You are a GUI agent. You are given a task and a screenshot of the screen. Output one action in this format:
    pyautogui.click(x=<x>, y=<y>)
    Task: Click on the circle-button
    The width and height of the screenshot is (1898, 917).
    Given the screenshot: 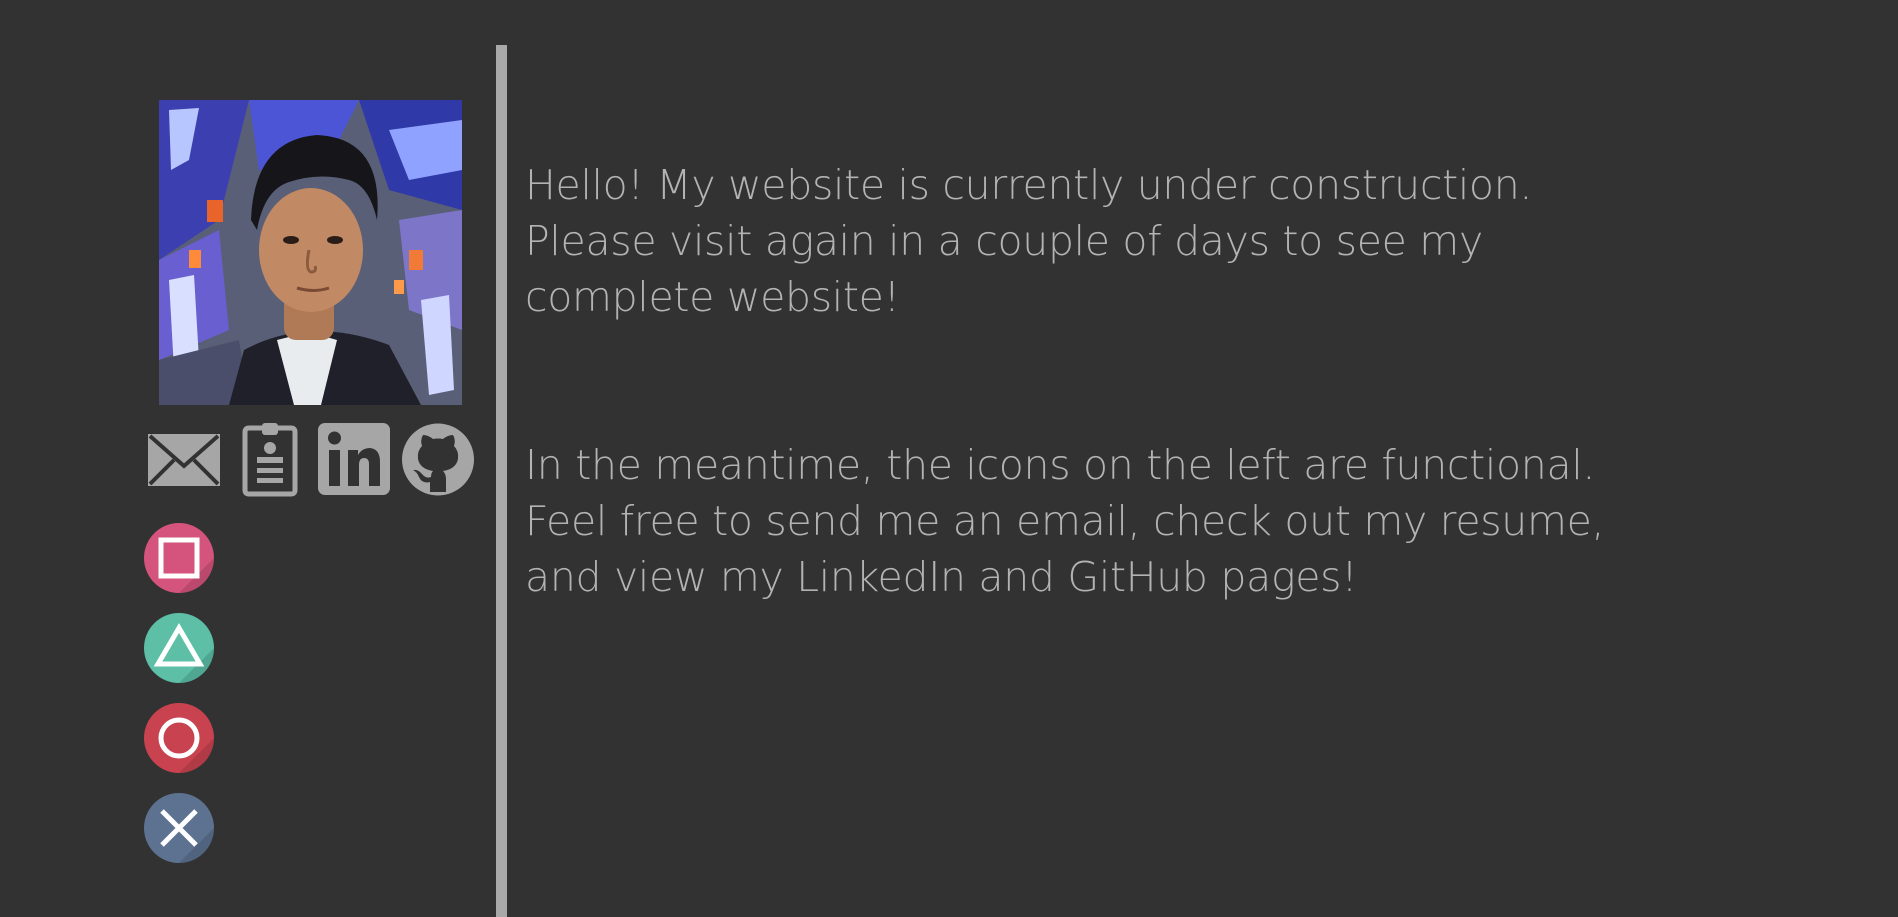 What is the action you would take?
    pyautogui.click(x=179, y=738)
    